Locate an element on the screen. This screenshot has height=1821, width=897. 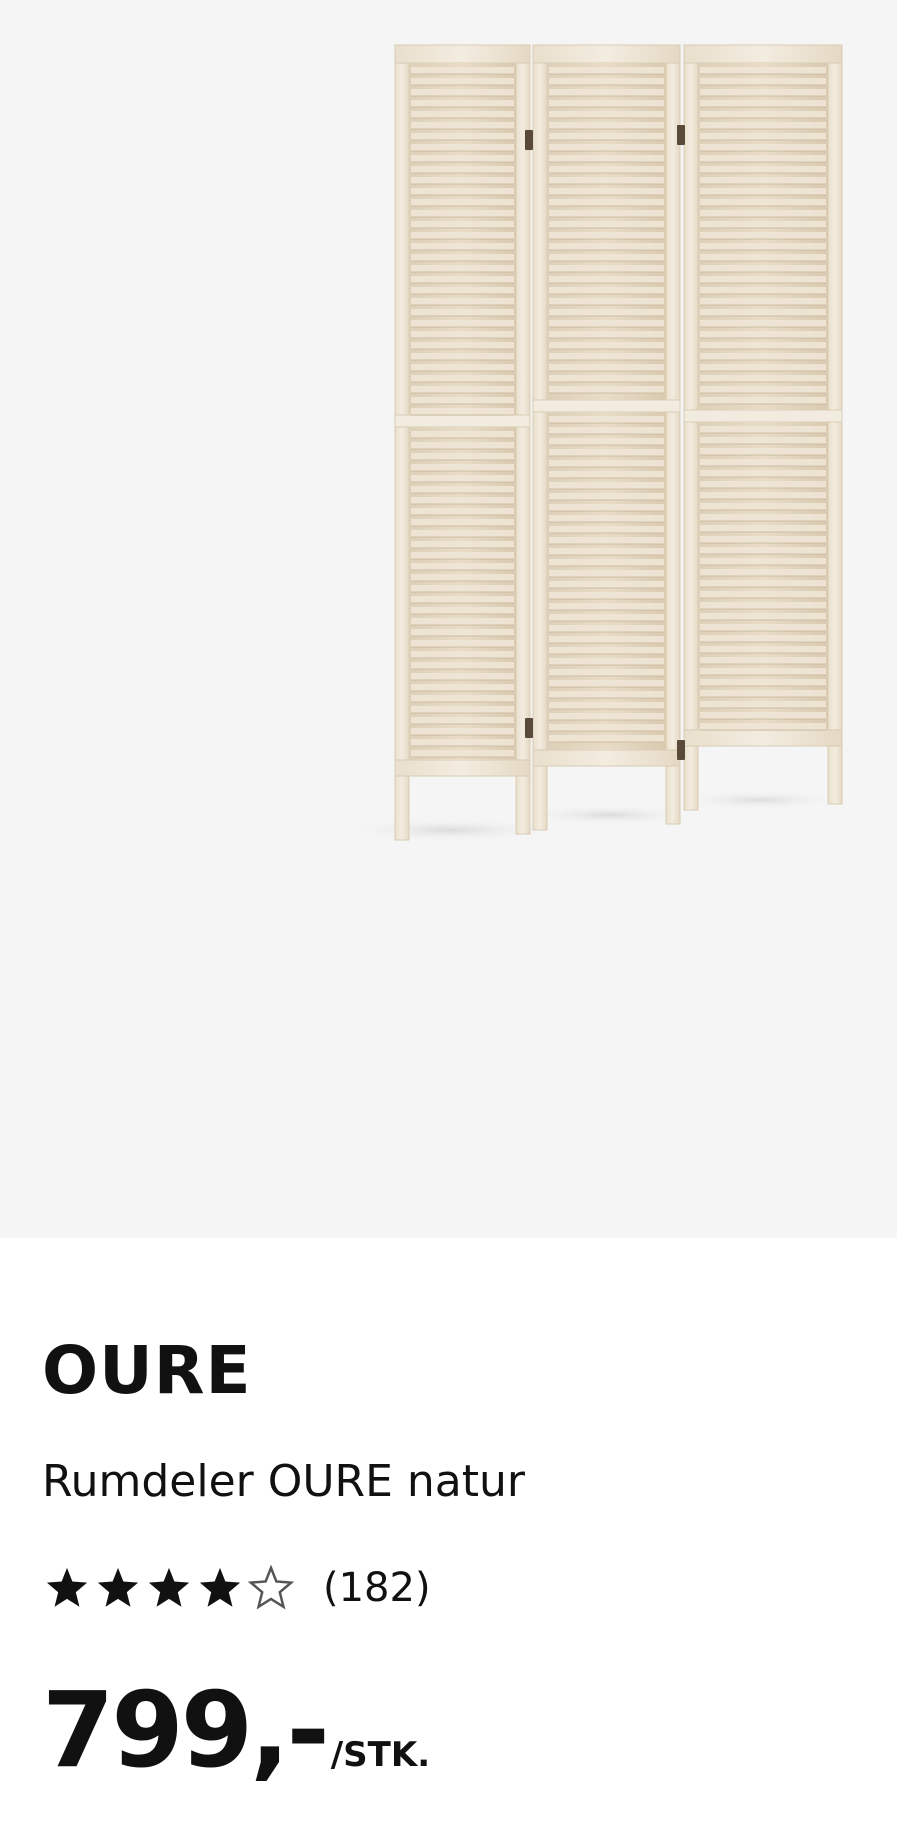
price-unit: /STK. is located at coordinates (380, 1755).